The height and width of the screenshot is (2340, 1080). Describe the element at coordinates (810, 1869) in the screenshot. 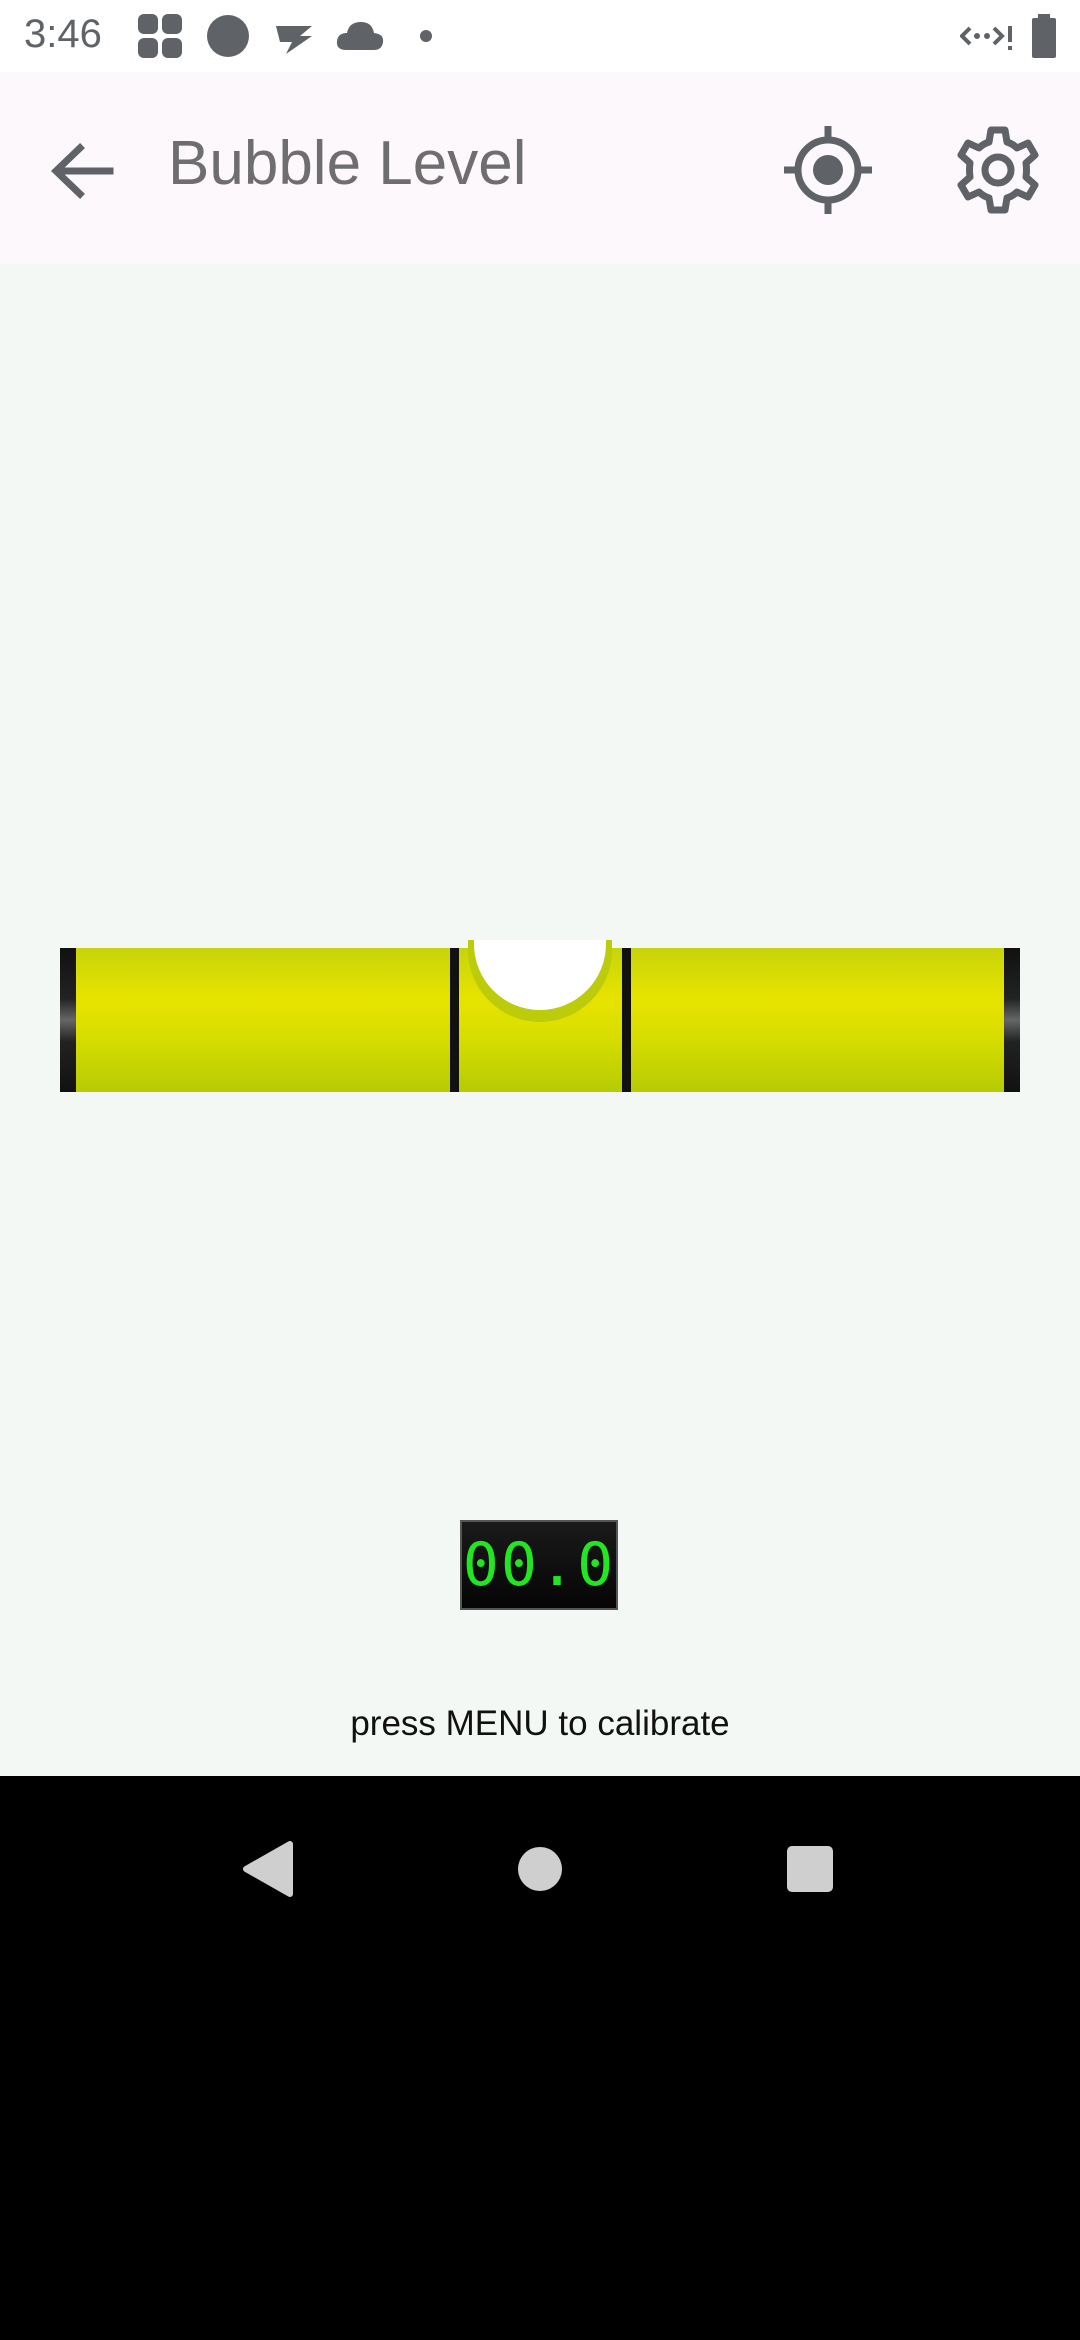

I see `recents-square-icon` at that location.